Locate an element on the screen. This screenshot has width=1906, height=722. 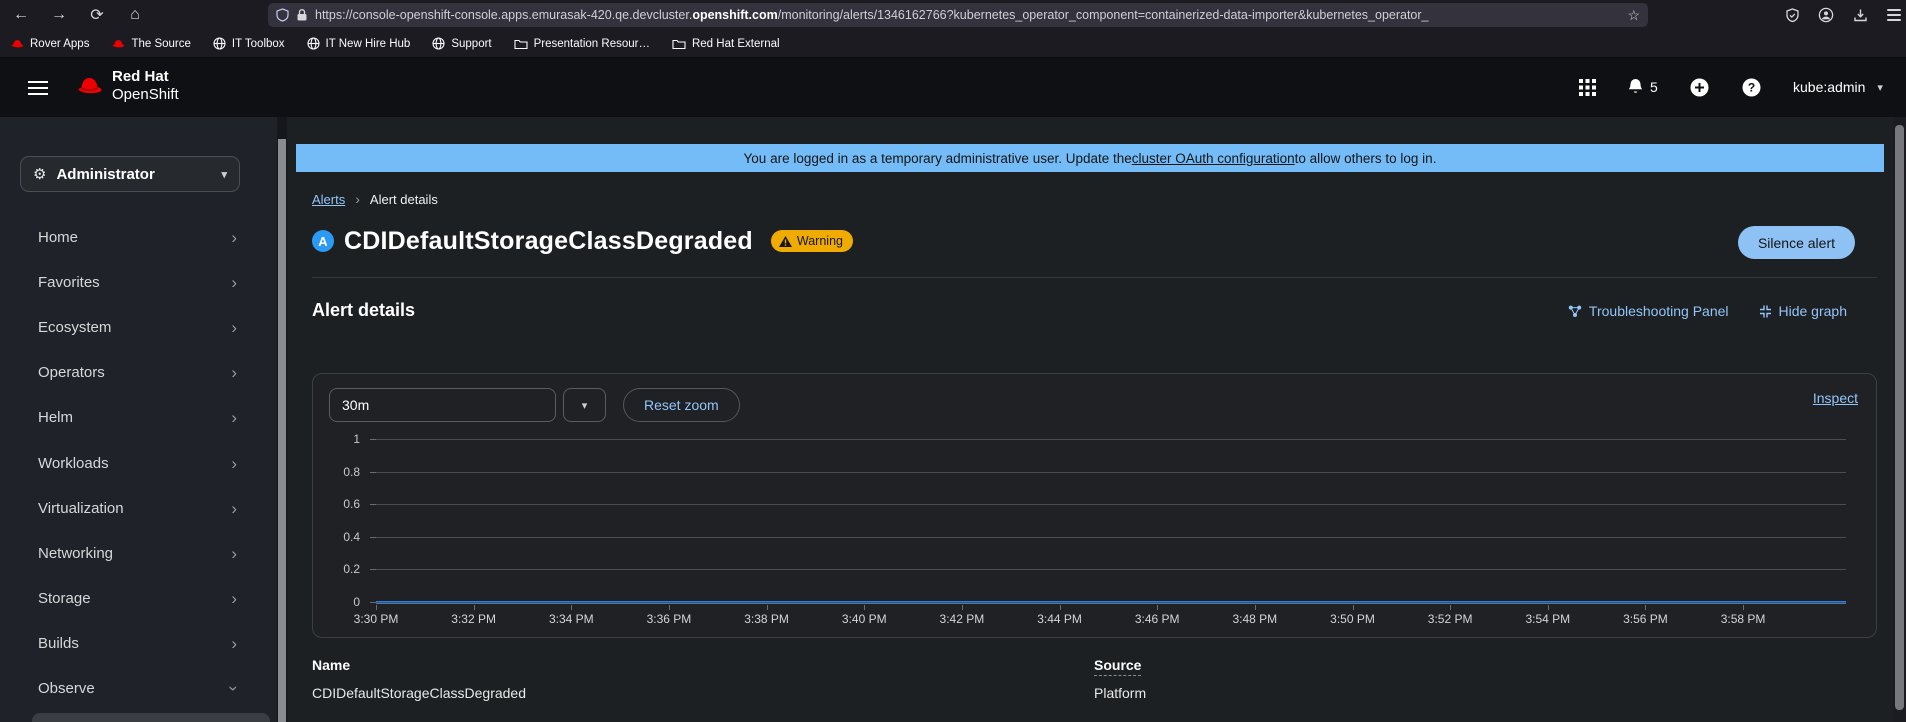
bookmark-red-hat-external: Red Hat External is located at coordinates (726, 44).